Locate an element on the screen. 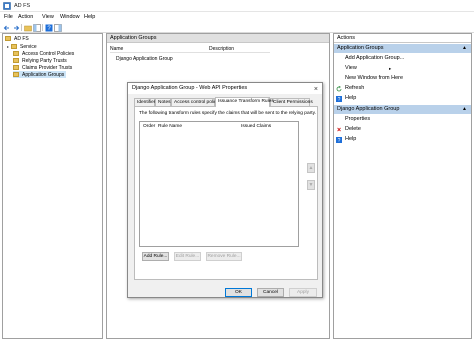  action-delete: × Delete is located at coordinates (402, 129).